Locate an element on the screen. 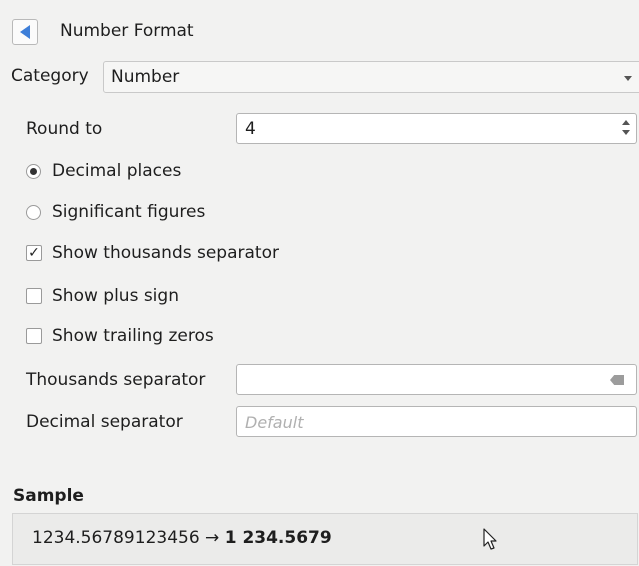 This screenshot has height=566, width=639. show-plus-label: Show plus sign is located at coordinates (115, 296).